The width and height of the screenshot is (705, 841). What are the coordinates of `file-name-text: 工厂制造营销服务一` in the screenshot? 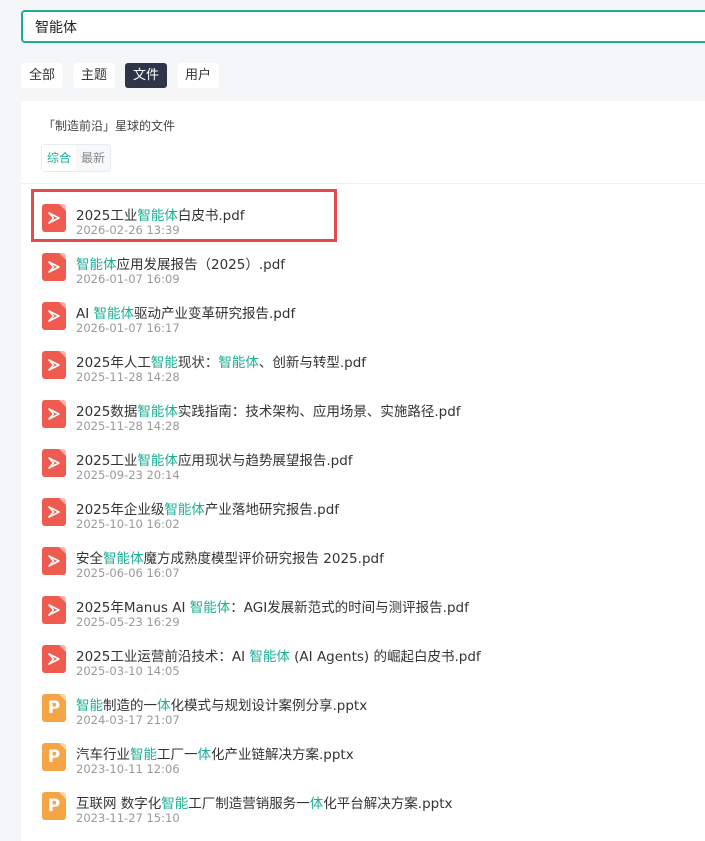 It's located at (249, 804).